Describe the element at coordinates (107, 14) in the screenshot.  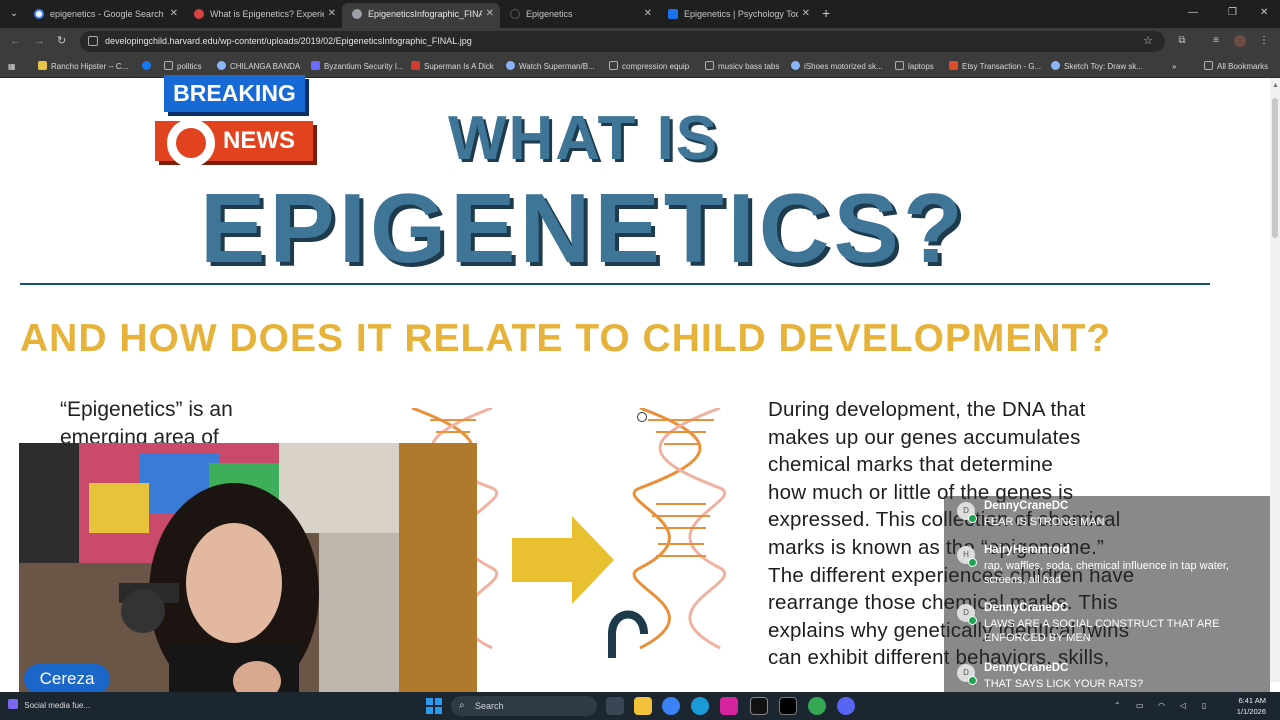
I see `tab-title: epigenetics - Google Search` at that location.